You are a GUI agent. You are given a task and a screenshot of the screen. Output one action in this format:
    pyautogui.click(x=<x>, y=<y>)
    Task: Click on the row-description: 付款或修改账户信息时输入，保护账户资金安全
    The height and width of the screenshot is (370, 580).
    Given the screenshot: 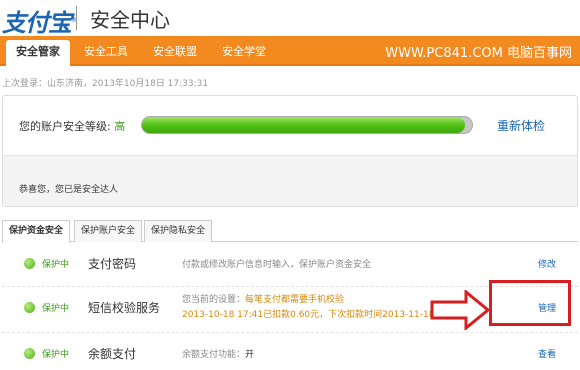 What is the action you would take?
    pyautogui.click(x=277, y=265)
    